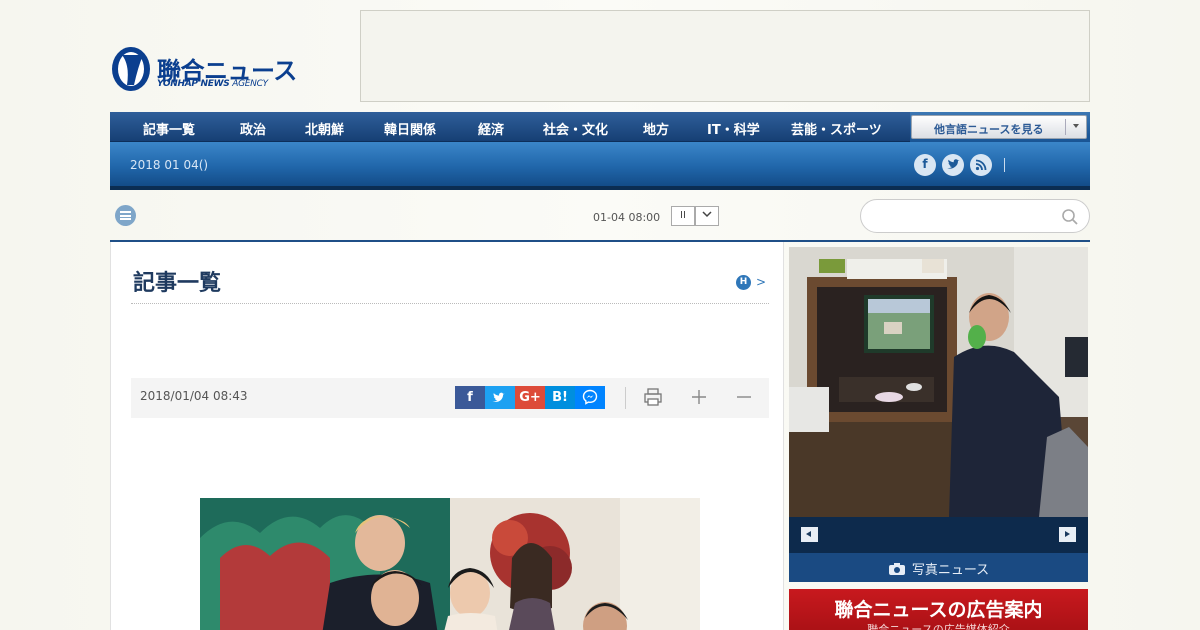  I want to click on nav-item-regional: 地方, so click(656, 128).